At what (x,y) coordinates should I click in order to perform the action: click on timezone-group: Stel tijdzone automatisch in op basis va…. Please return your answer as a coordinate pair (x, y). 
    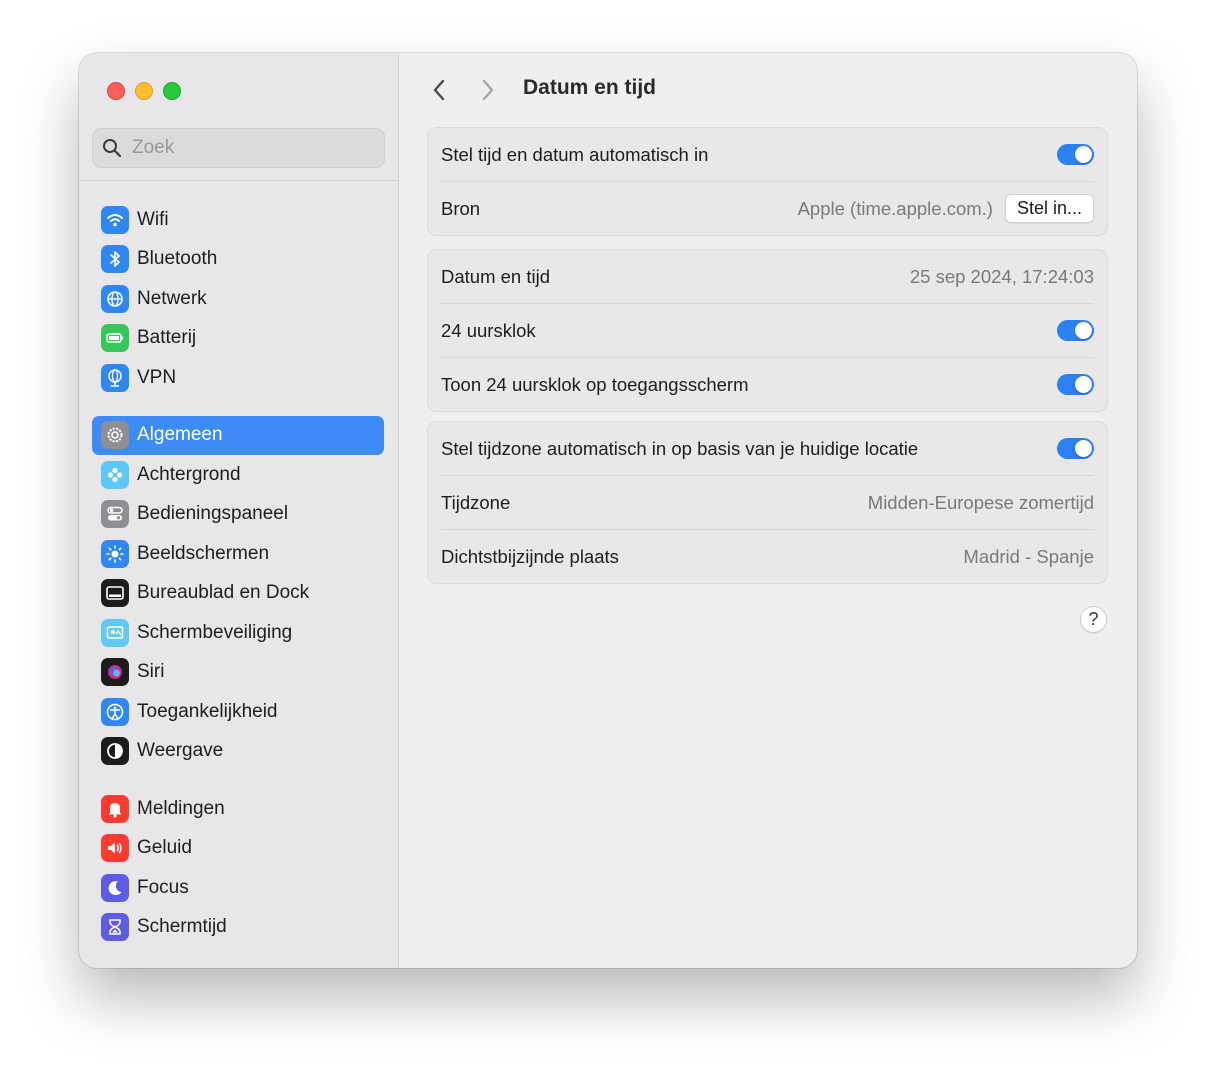
    Looking at the image, I should click on (767, 502).